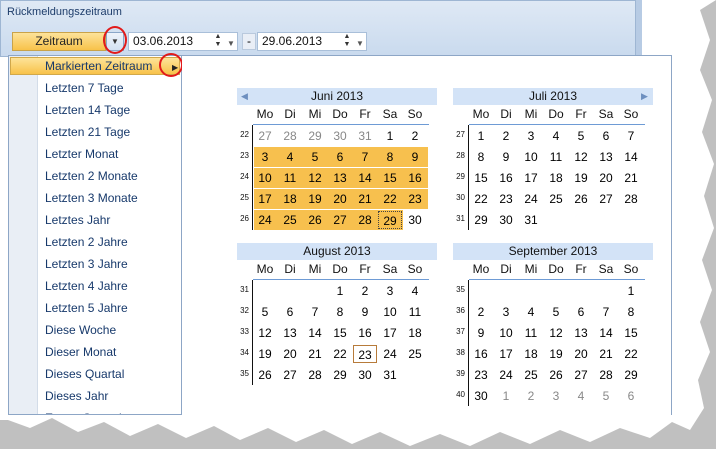  Describe the element at coordinates (83, 412) in the screenshot. I see `menu-item: Erstes Quartal` at that location.